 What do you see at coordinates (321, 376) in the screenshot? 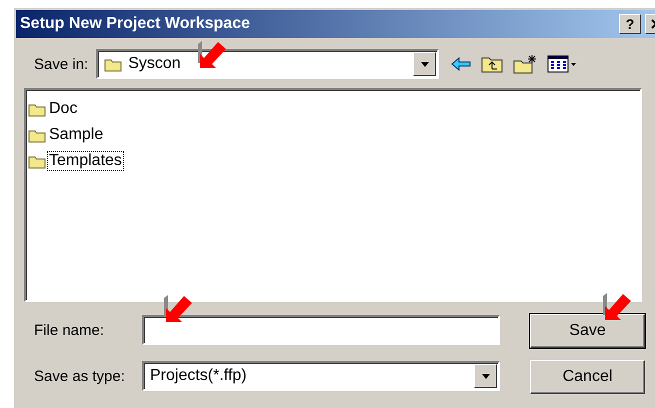
I see `save-as-type-dropdown: Projects(*.ffp)` at bounding box center [321, 376].